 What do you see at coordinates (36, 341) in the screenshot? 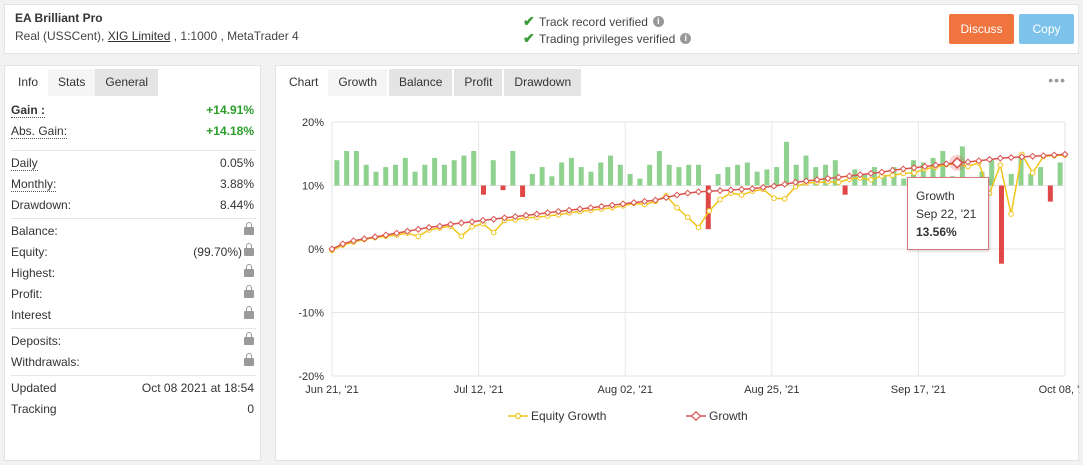
I see `deposits-label: Deposits:` at bounding box center [36, 341].